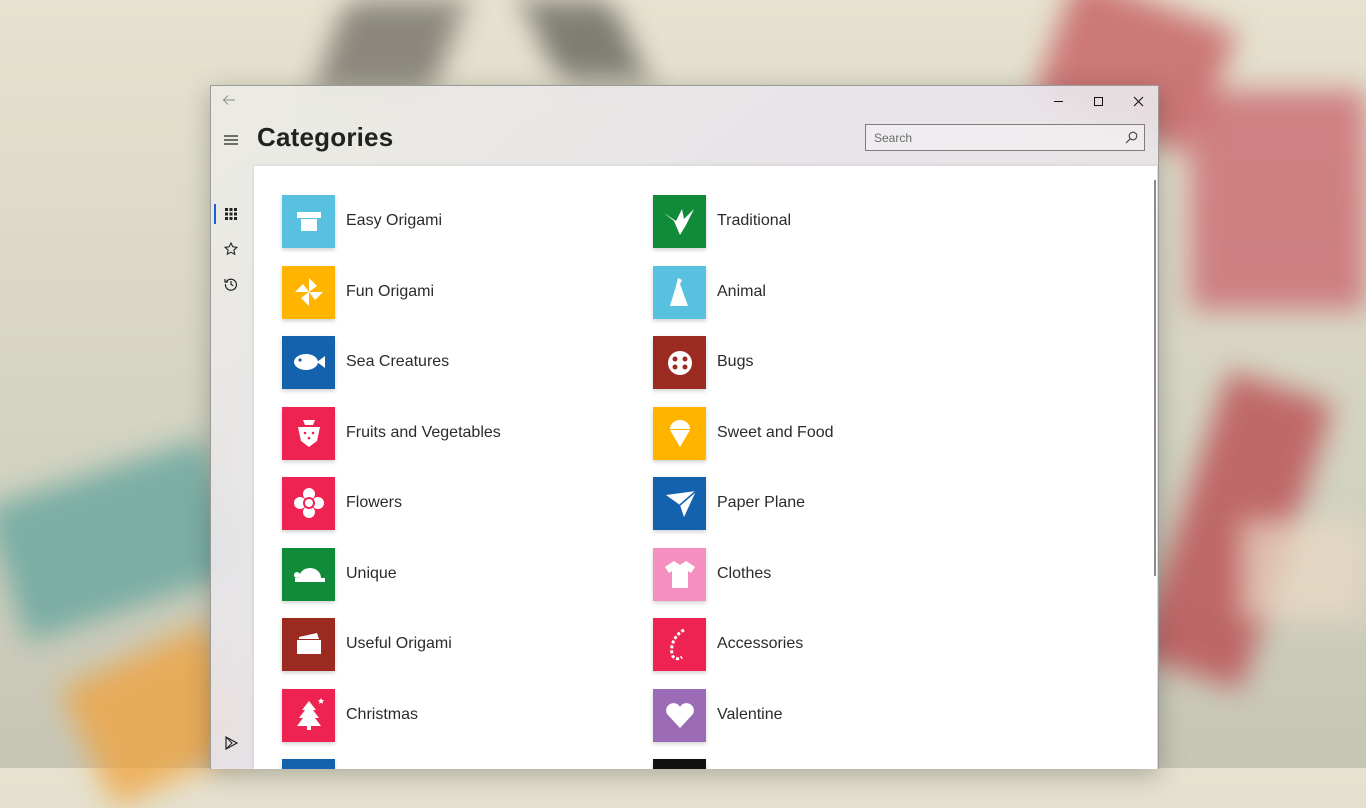  I want to click on paper-plane-icon, so click(680, 503).